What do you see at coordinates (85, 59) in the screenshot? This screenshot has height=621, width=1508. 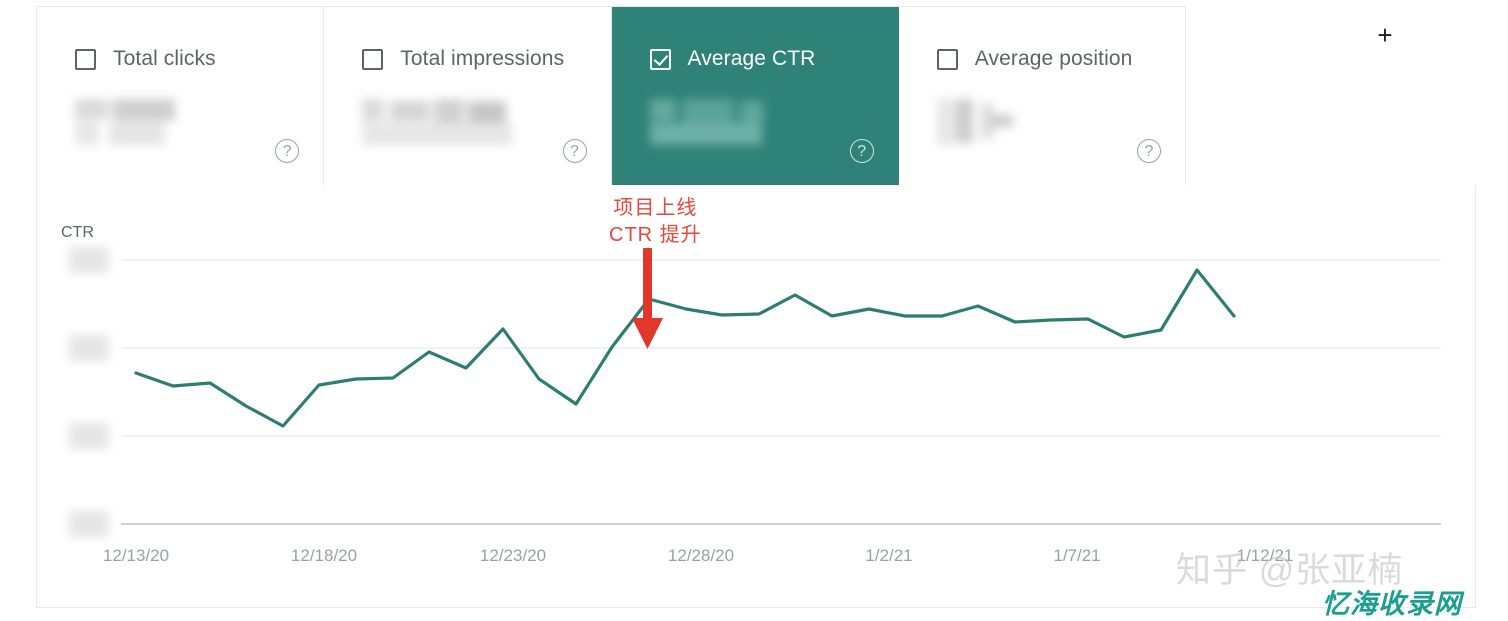 I see `checkbox-total-clicks` at bounding box center [85, 59].